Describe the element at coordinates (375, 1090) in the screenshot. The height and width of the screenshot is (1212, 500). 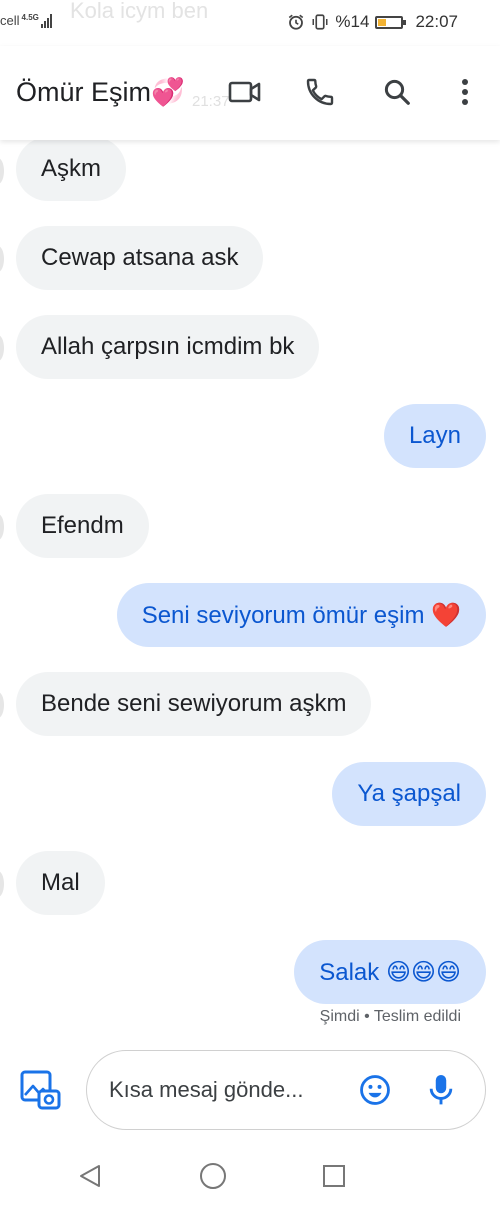
I see `emoji-icon` at that location.